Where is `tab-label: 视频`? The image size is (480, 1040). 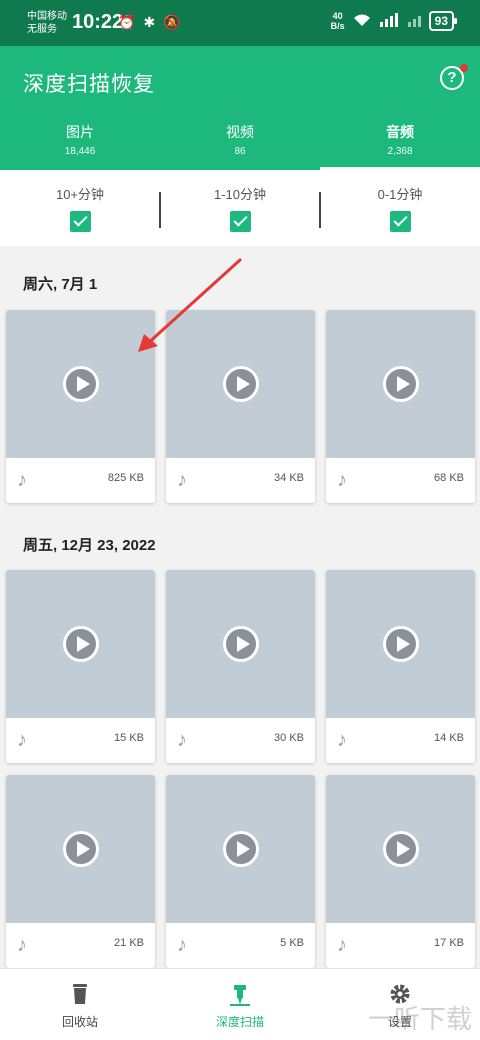
tab-label: 视频 is located at coordinates (240, 132).